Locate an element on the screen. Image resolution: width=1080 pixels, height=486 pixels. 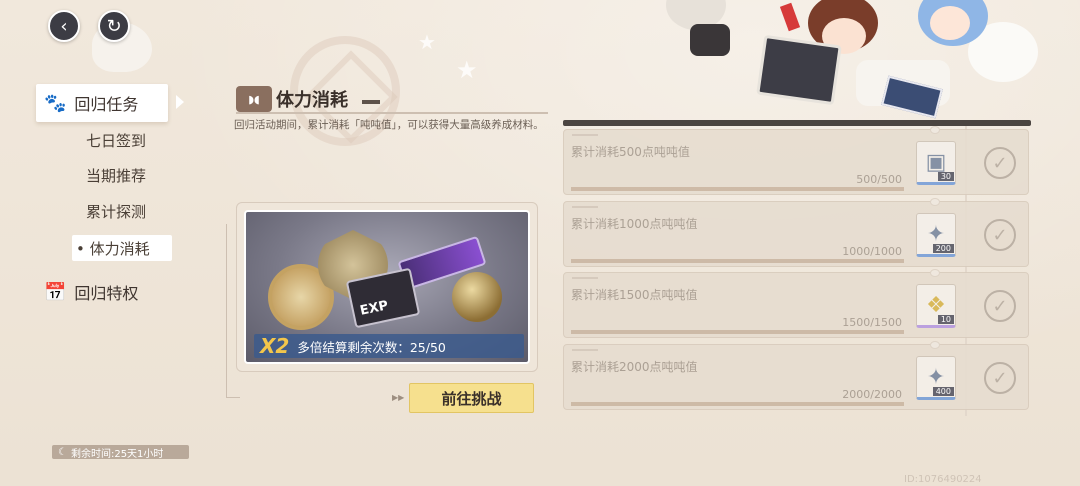
active-indicator-arrow is located at coordinates (180, 102).